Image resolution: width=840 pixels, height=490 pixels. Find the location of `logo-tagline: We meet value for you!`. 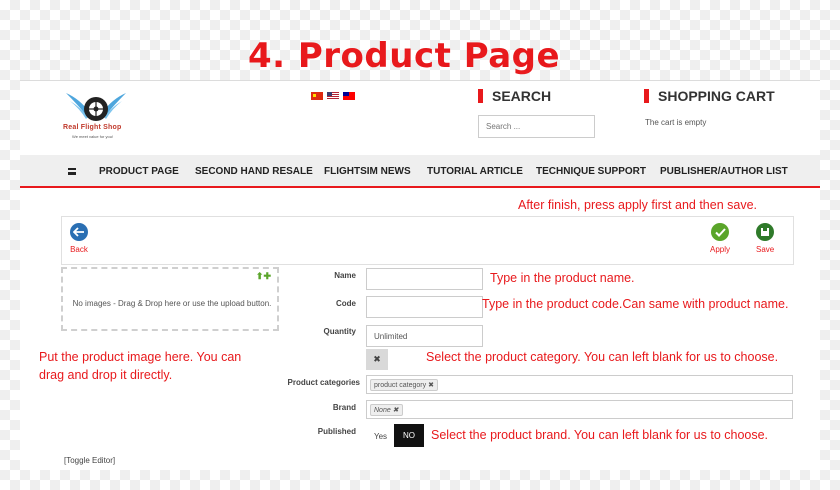

logo-tagline: We meet value for you! is located at coordinates (93, 136).